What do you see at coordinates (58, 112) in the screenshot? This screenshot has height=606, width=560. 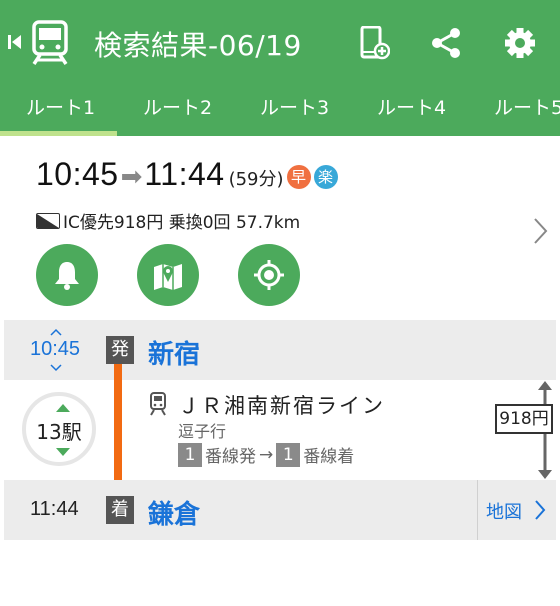 I see `tab-route-1: ルート1` at bounding box center [58, 112].